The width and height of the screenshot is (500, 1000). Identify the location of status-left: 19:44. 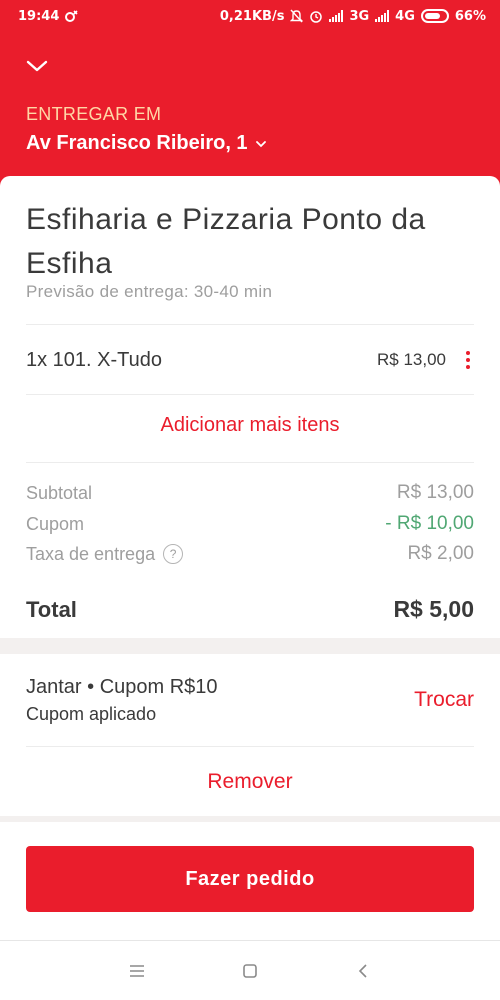
(48, 16).